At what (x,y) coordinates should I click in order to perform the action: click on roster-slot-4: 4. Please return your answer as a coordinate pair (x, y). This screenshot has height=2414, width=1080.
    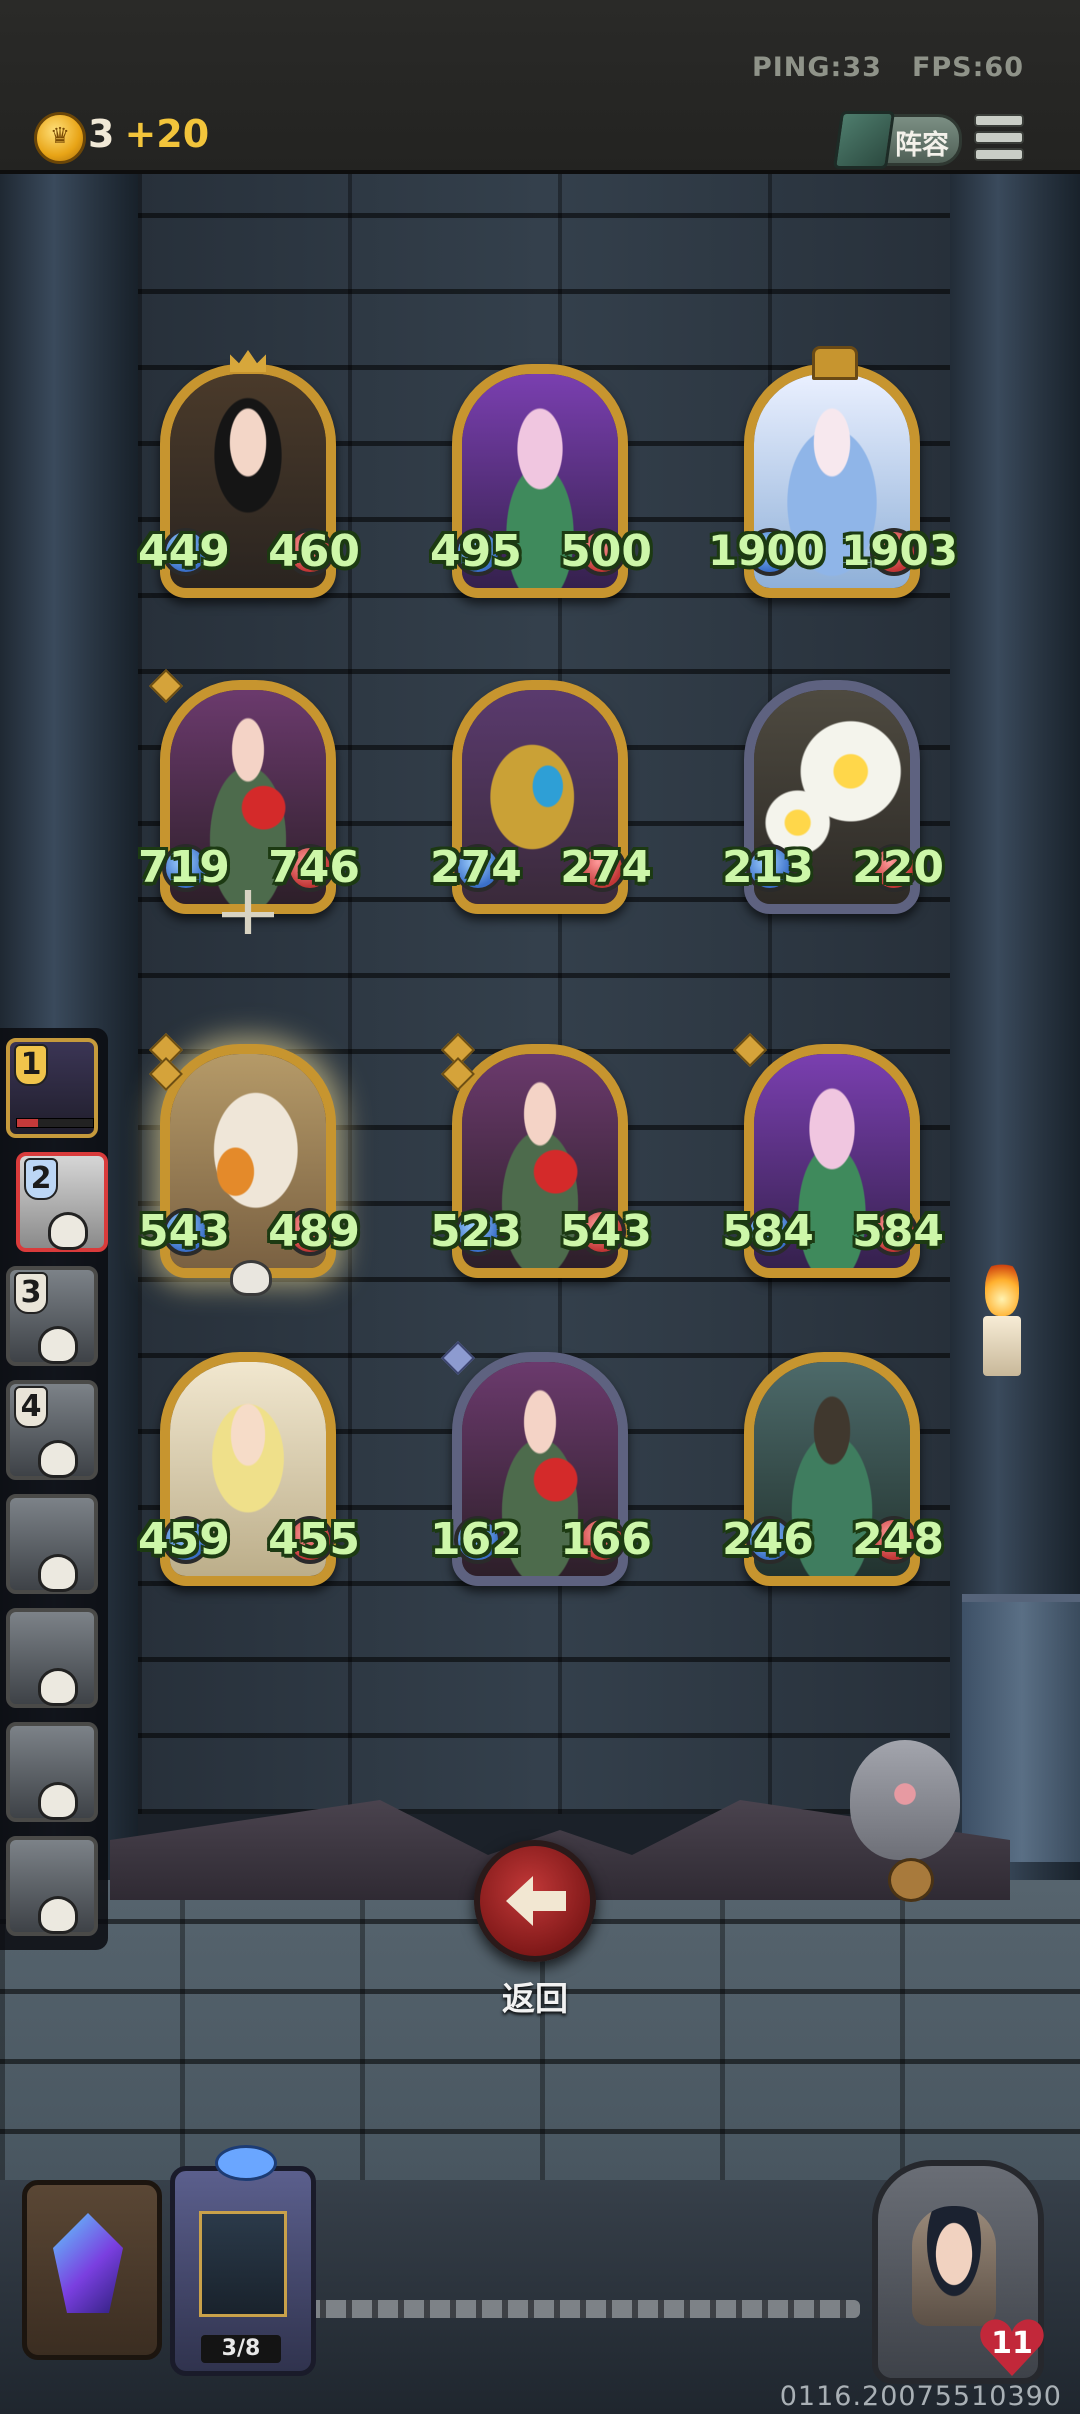
    Looking at the image, I should click on (52, 1430).